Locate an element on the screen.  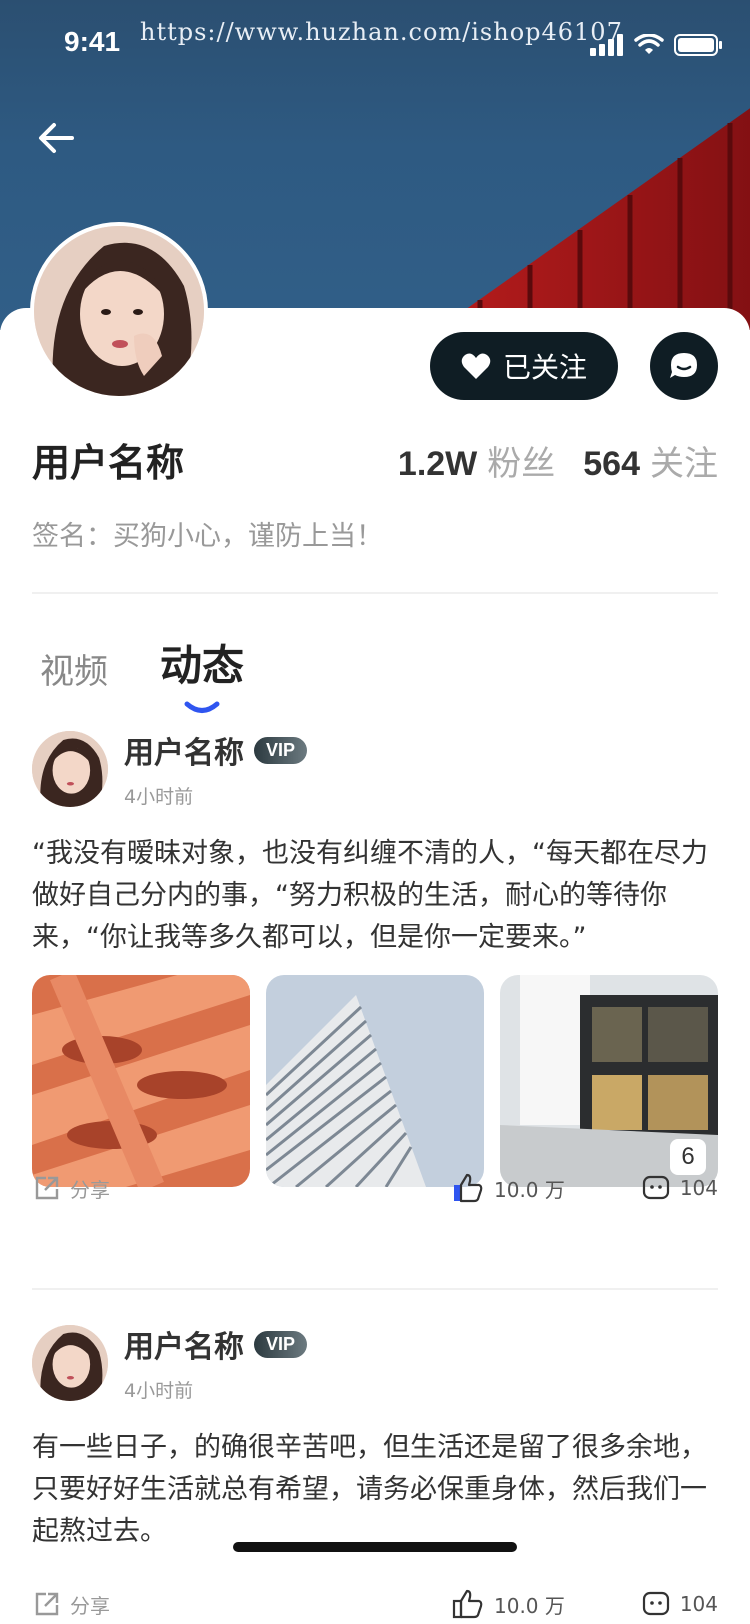
tab-moments: 动态 is located at coordinates (202, 672).